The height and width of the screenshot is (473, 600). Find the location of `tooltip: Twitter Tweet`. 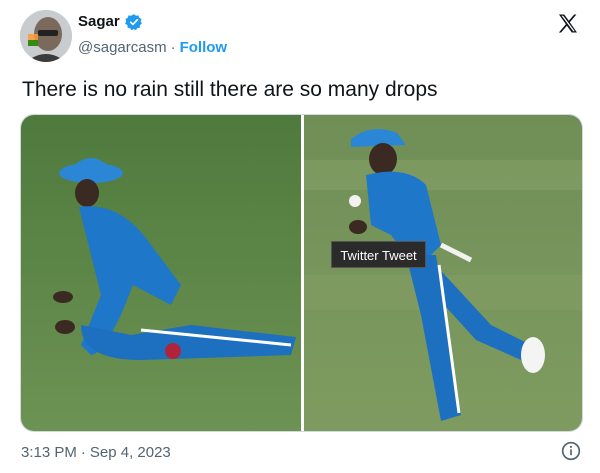

tooltip: Twitter Tweet is located at coordinates (378, 254).